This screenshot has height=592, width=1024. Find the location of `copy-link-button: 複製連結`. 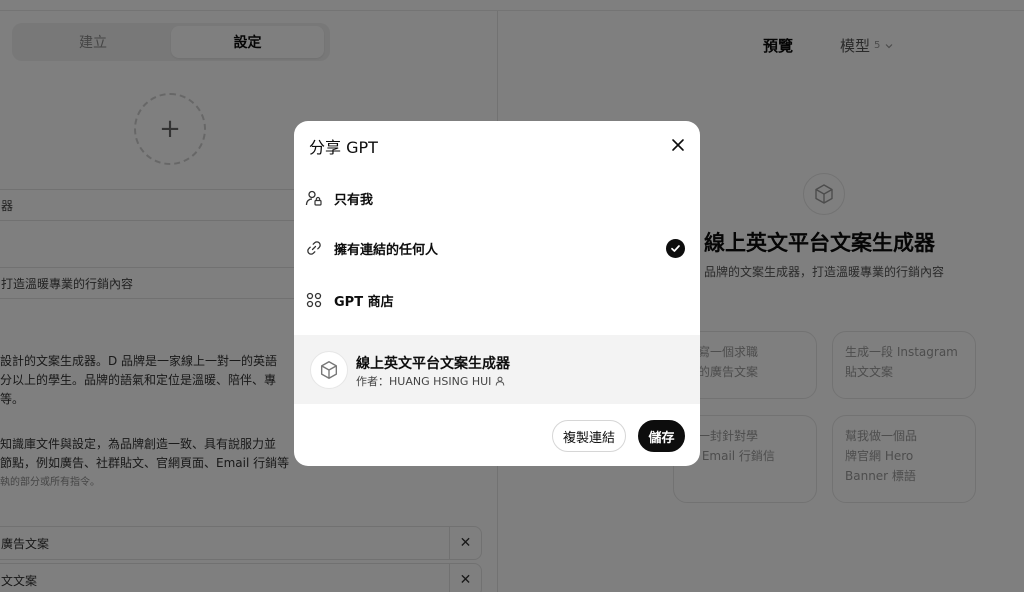

copy-link-button: 複製連結 is located at coordinates (589, 436).